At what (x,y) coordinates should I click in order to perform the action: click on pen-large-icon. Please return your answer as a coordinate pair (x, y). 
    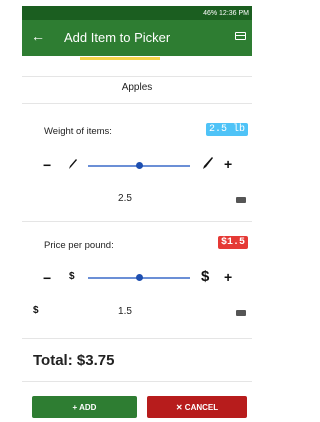
    Looking at the image, I should click on (208, 163).